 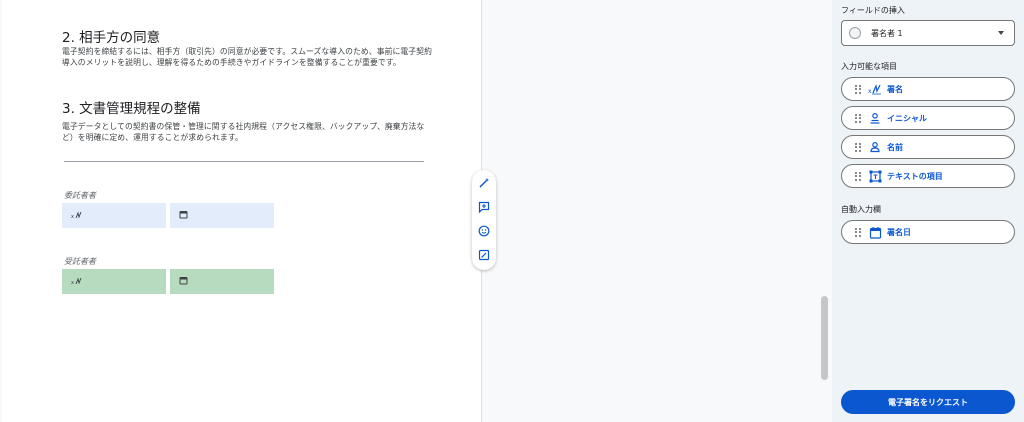 What do you see at coordinates (111, 38) in the screenshot?
I see `section-2-heading: 2. 相手方の同意` at bounding box center [111, 38].